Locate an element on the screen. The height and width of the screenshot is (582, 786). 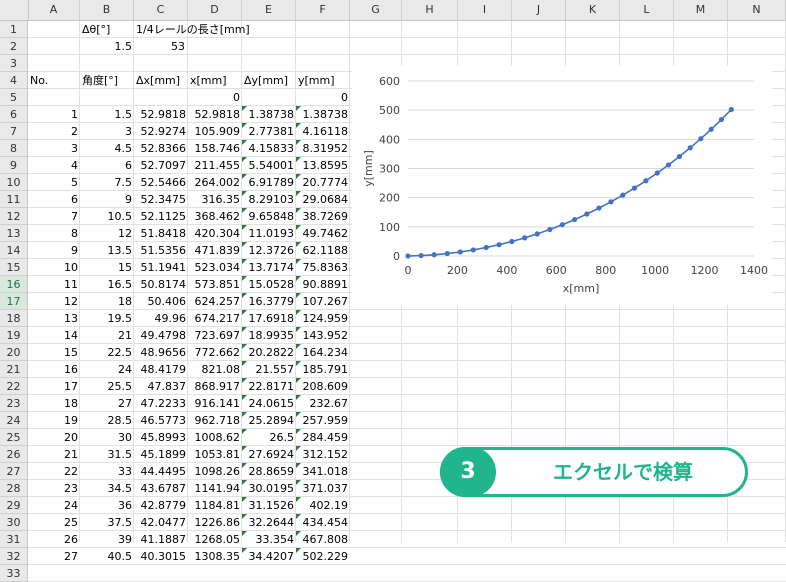
table-cell: 17 is located at coordinates (54, 386).